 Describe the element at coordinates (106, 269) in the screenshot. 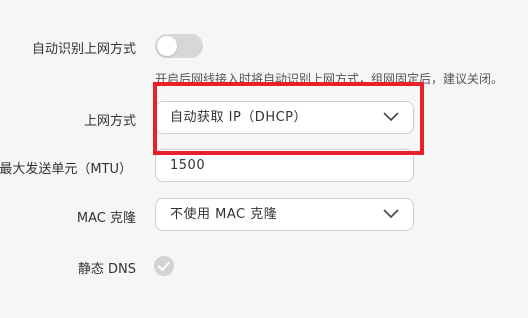

I see `static-dns-label: 静态 DNS` at that location.